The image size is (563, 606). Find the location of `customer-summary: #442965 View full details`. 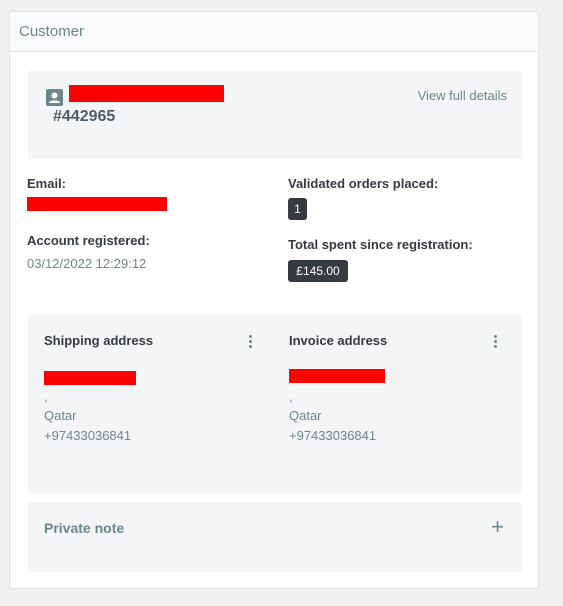

customer-summary: #442965 View full details is located at coordinates (275, 115).